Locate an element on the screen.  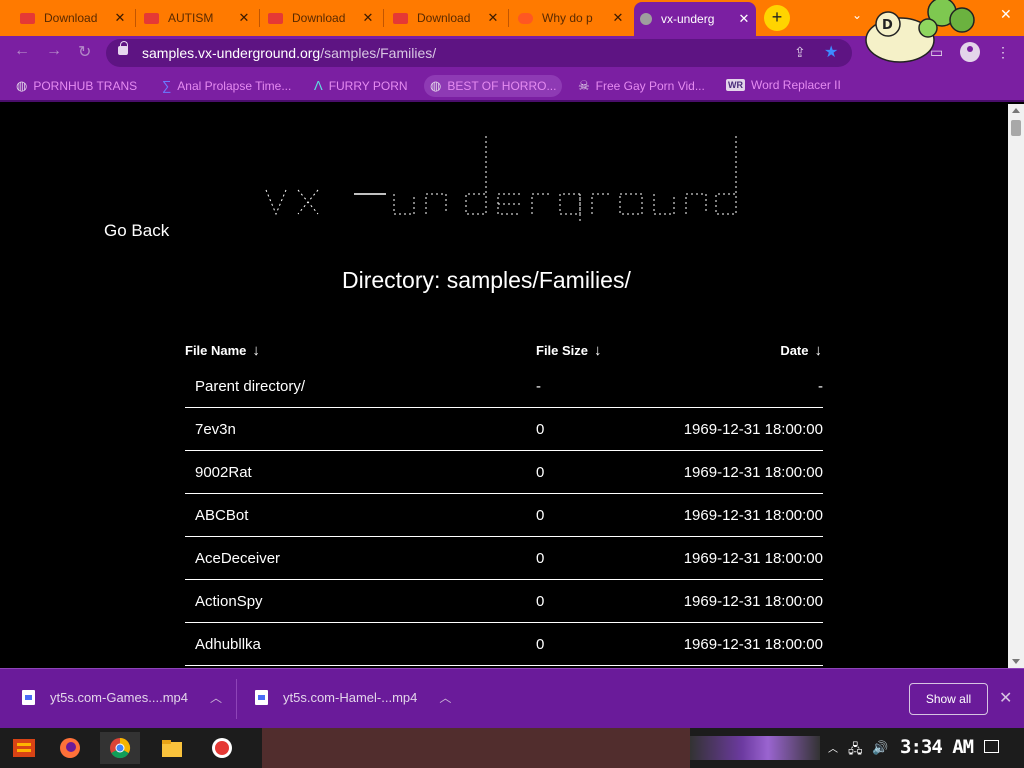
close-window-icon: ✕ is located at coordinates (1006, 14).